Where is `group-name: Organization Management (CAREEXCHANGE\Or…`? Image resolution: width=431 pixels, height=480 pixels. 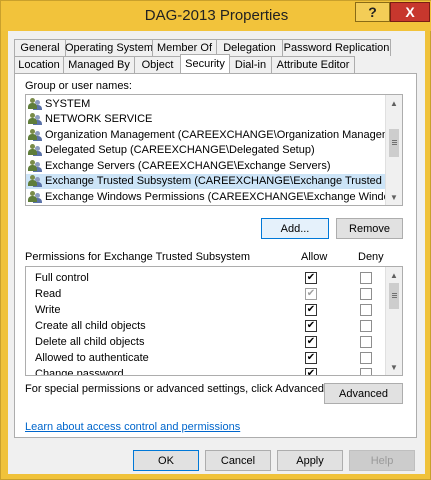 group-name: Organization Management (CAREEXCHANGE\Or… is located at coordinates (224, 134).